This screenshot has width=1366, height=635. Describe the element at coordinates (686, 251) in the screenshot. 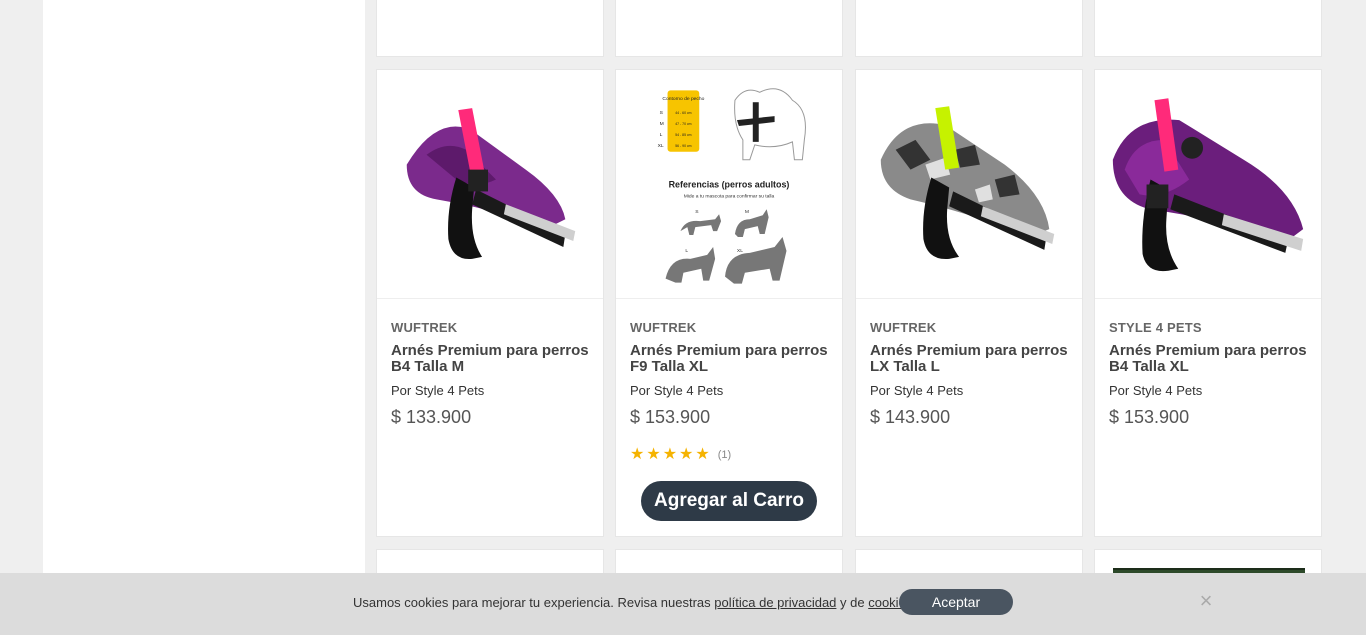

I see `dog-label-l: L` at that location.